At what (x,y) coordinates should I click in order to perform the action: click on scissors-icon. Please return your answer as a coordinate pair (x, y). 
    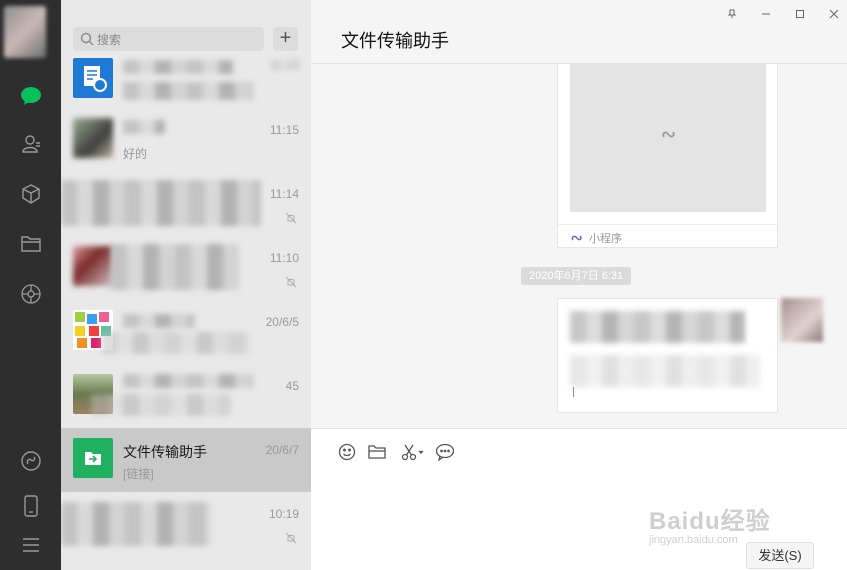
    Looking at the image, I should click on (413, 452).